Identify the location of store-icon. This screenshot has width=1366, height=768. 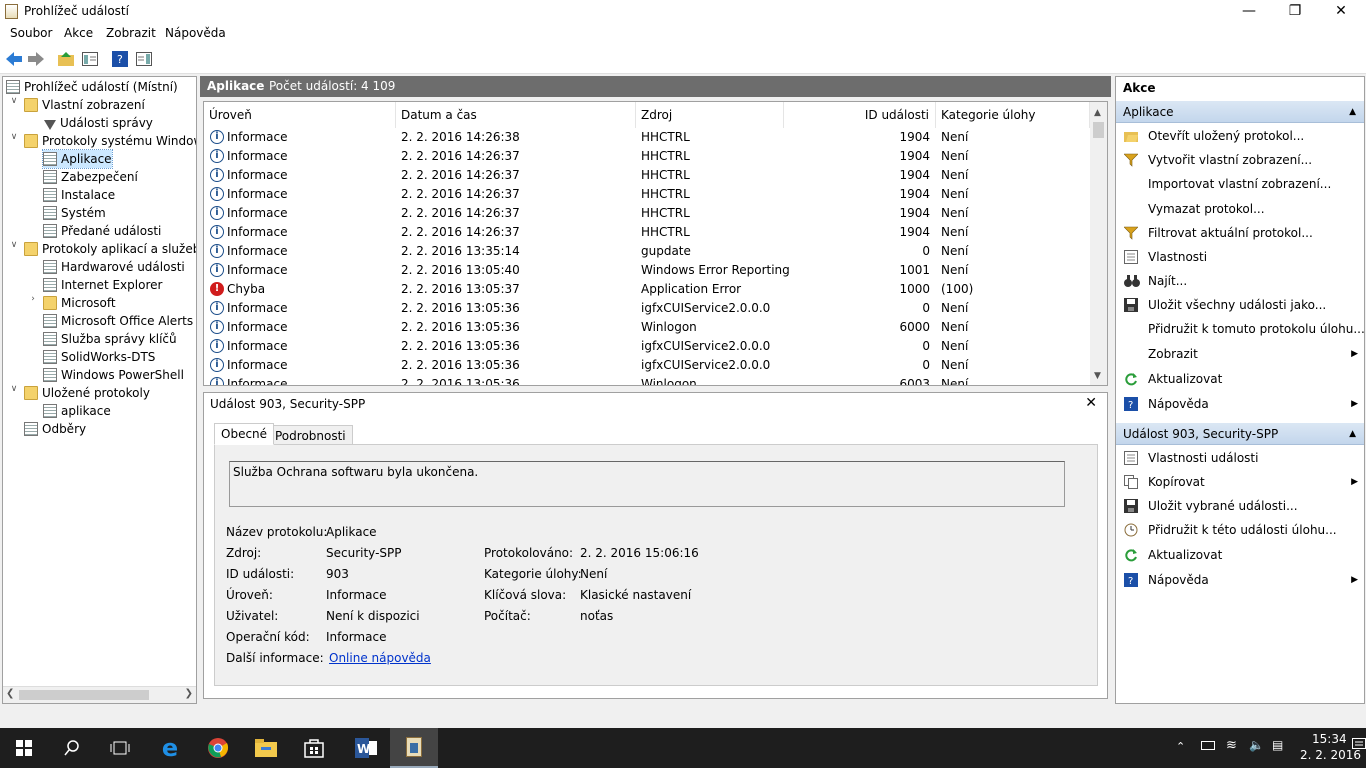
(314, 748).